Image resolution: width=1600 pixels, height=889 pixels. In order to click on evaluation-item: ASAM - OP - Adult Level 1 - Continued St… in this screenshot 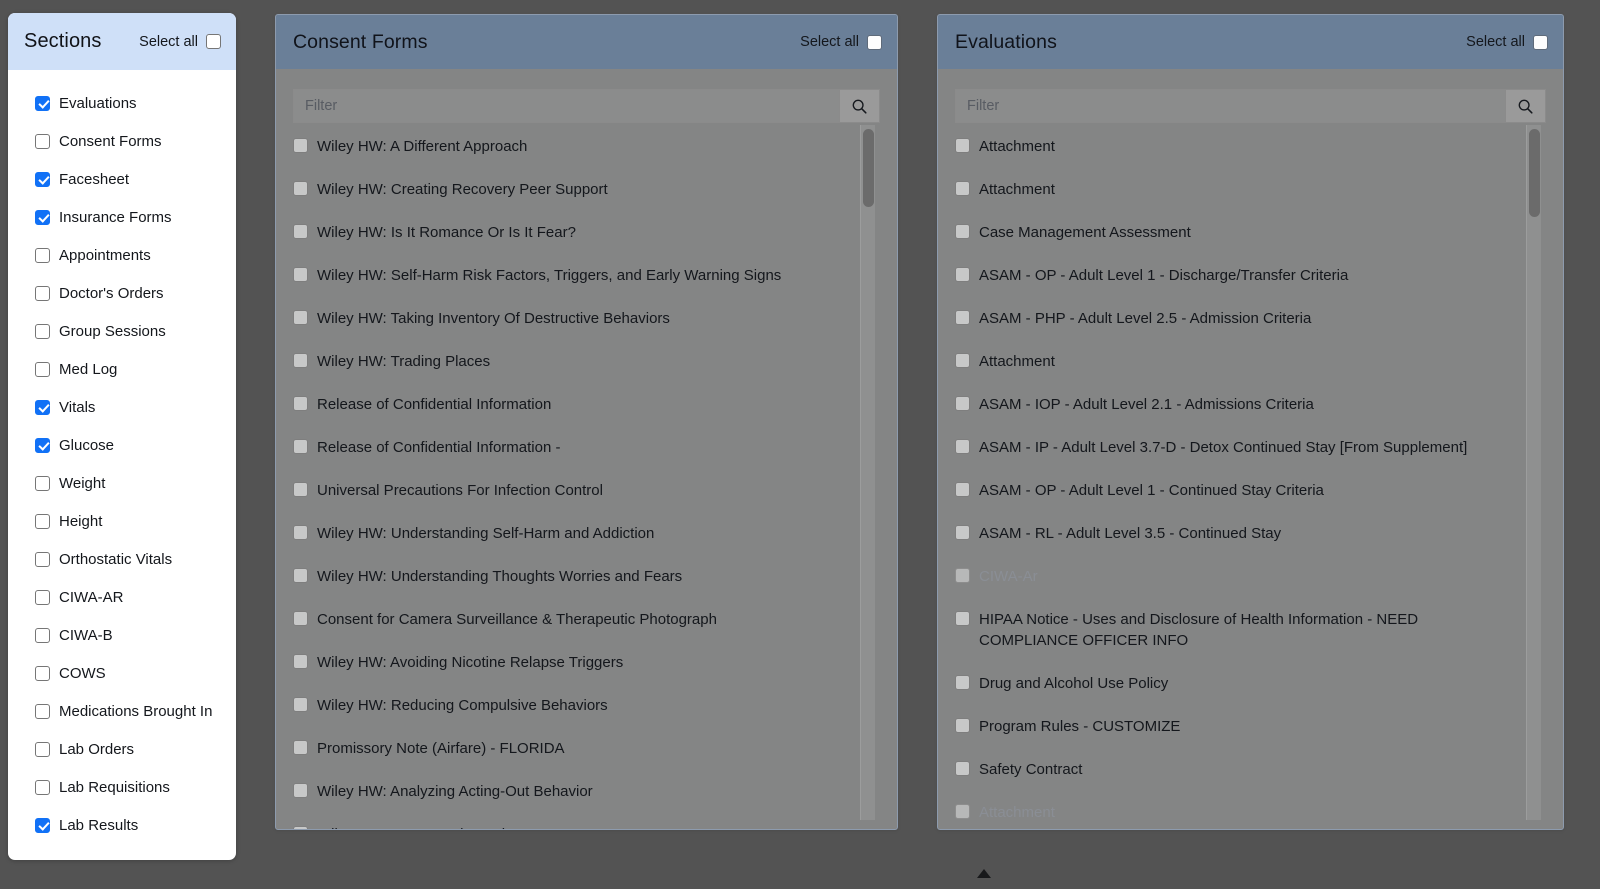, I will do `click(1237, 490)`.